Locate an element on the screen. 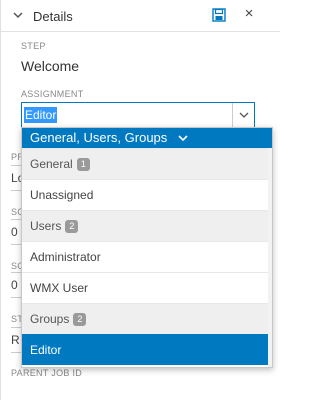 The height and width of the screenshot is (400, 320). dropdown-item-label: Groups is located at coordinates (50, 319).